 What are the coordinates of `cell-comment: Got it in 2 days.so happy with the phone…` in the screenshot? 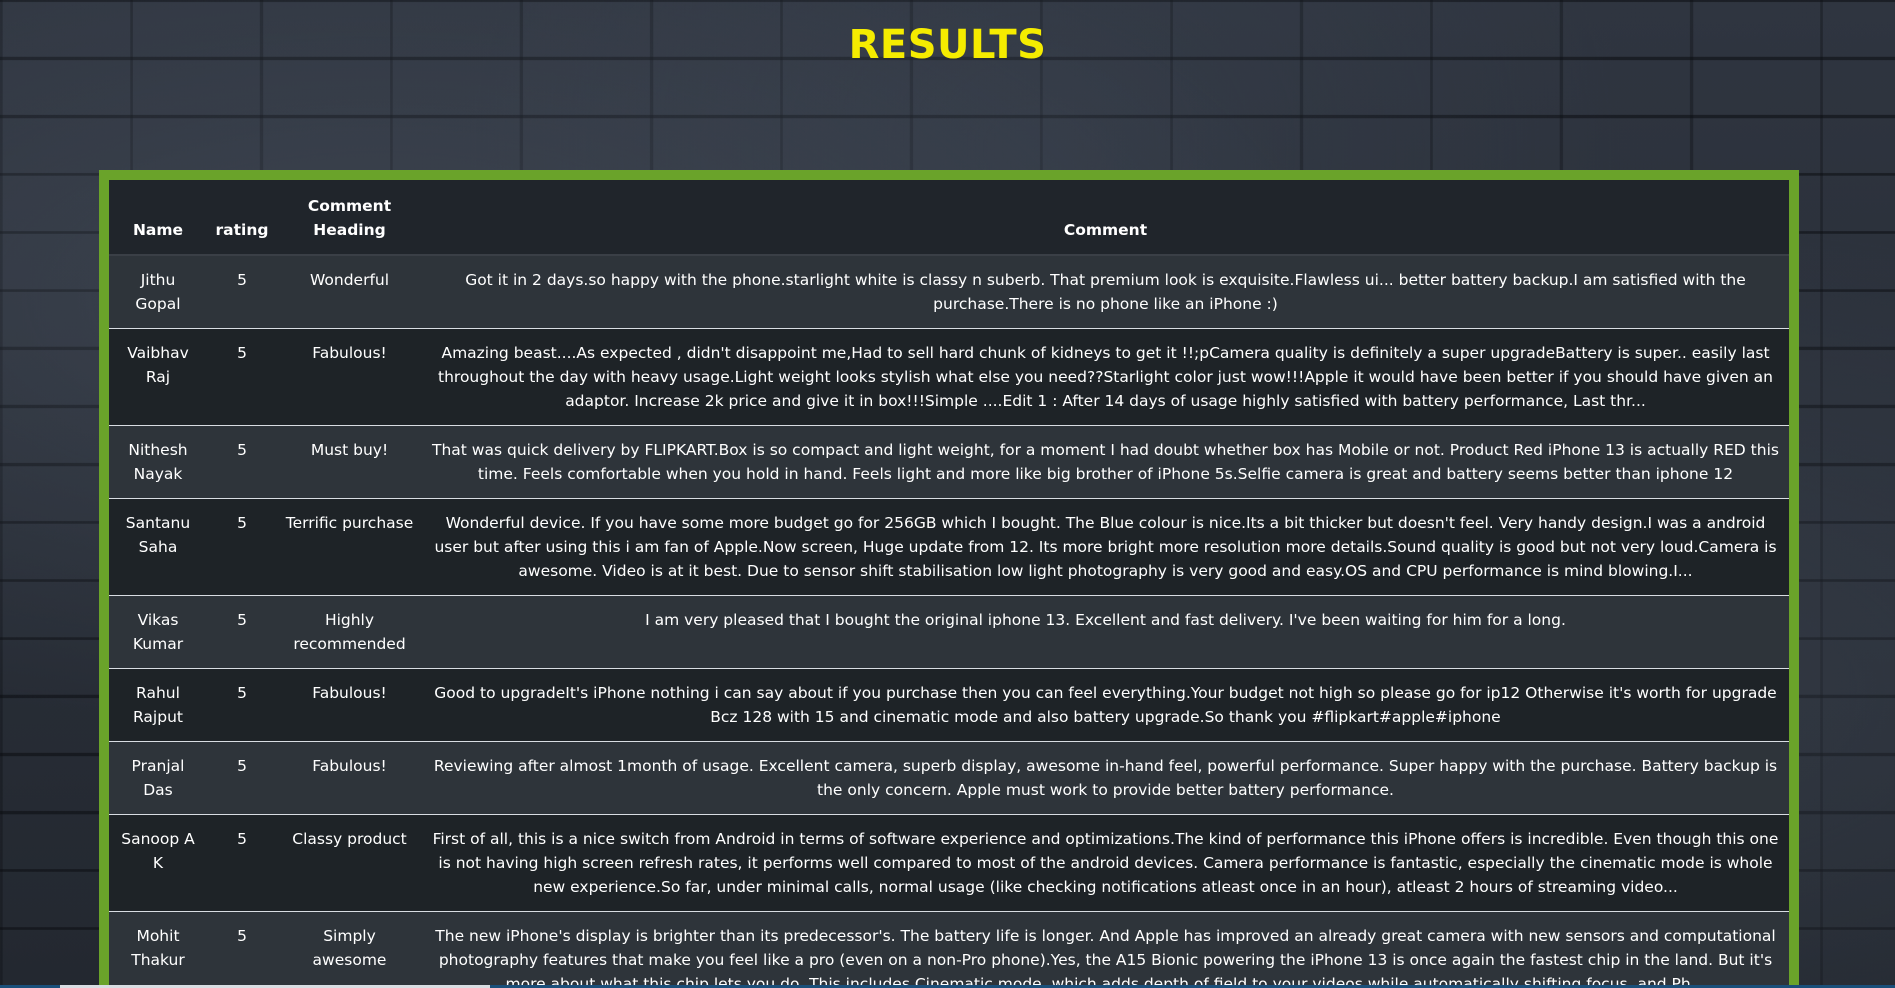 It's located at (1105, 292).